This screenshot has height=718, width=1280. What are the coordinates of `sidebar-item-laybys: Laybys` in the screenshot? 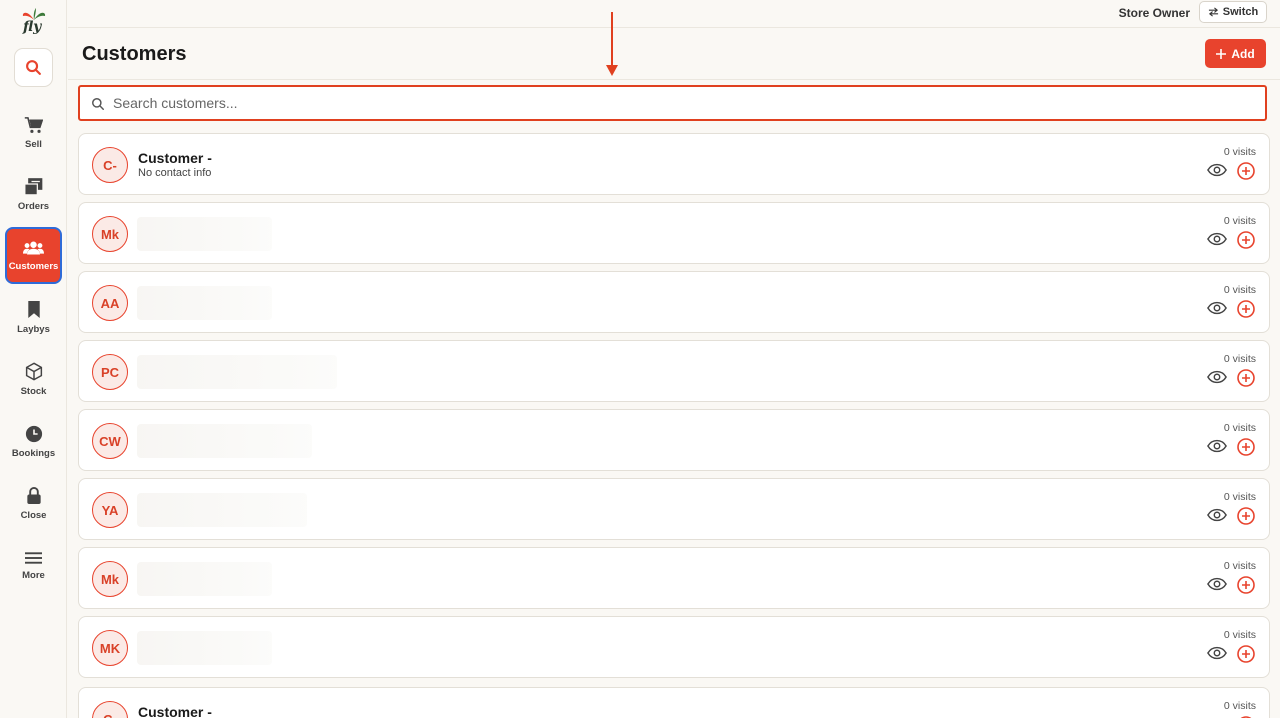 It's located at (33, 317).